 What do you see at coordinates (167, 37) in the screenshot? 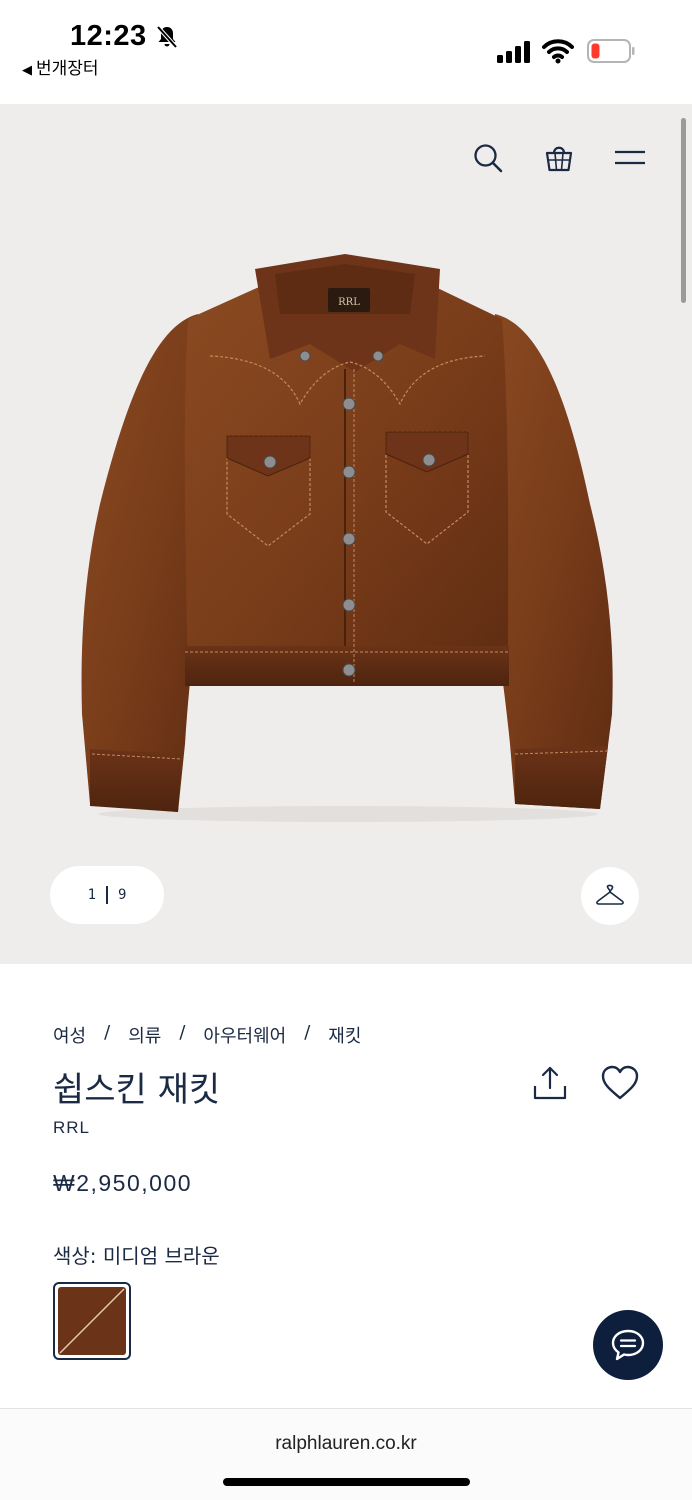
I see `bell-muted-icon` at bounding box center [167, 37].